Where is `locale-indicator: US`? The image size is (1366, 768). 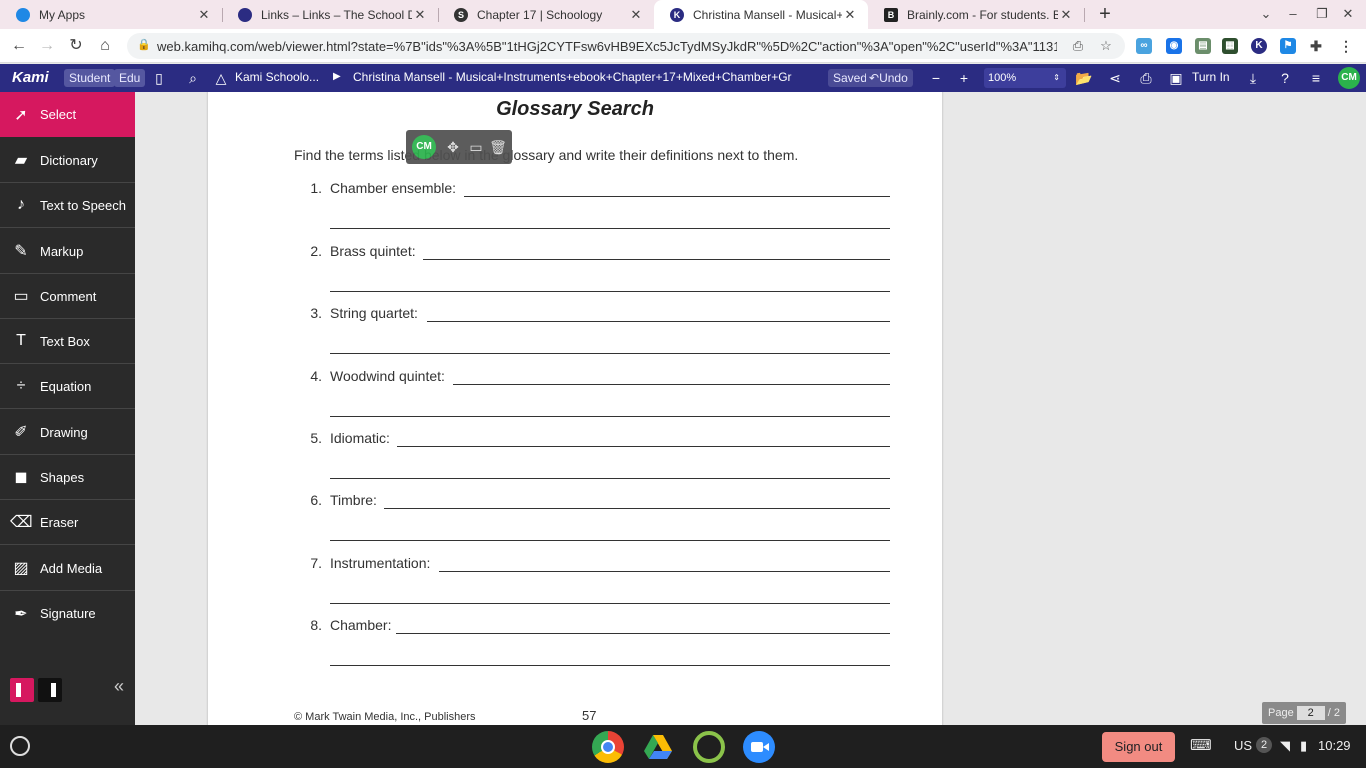
locale-indicator: US is located at coordinates (1243, 745).